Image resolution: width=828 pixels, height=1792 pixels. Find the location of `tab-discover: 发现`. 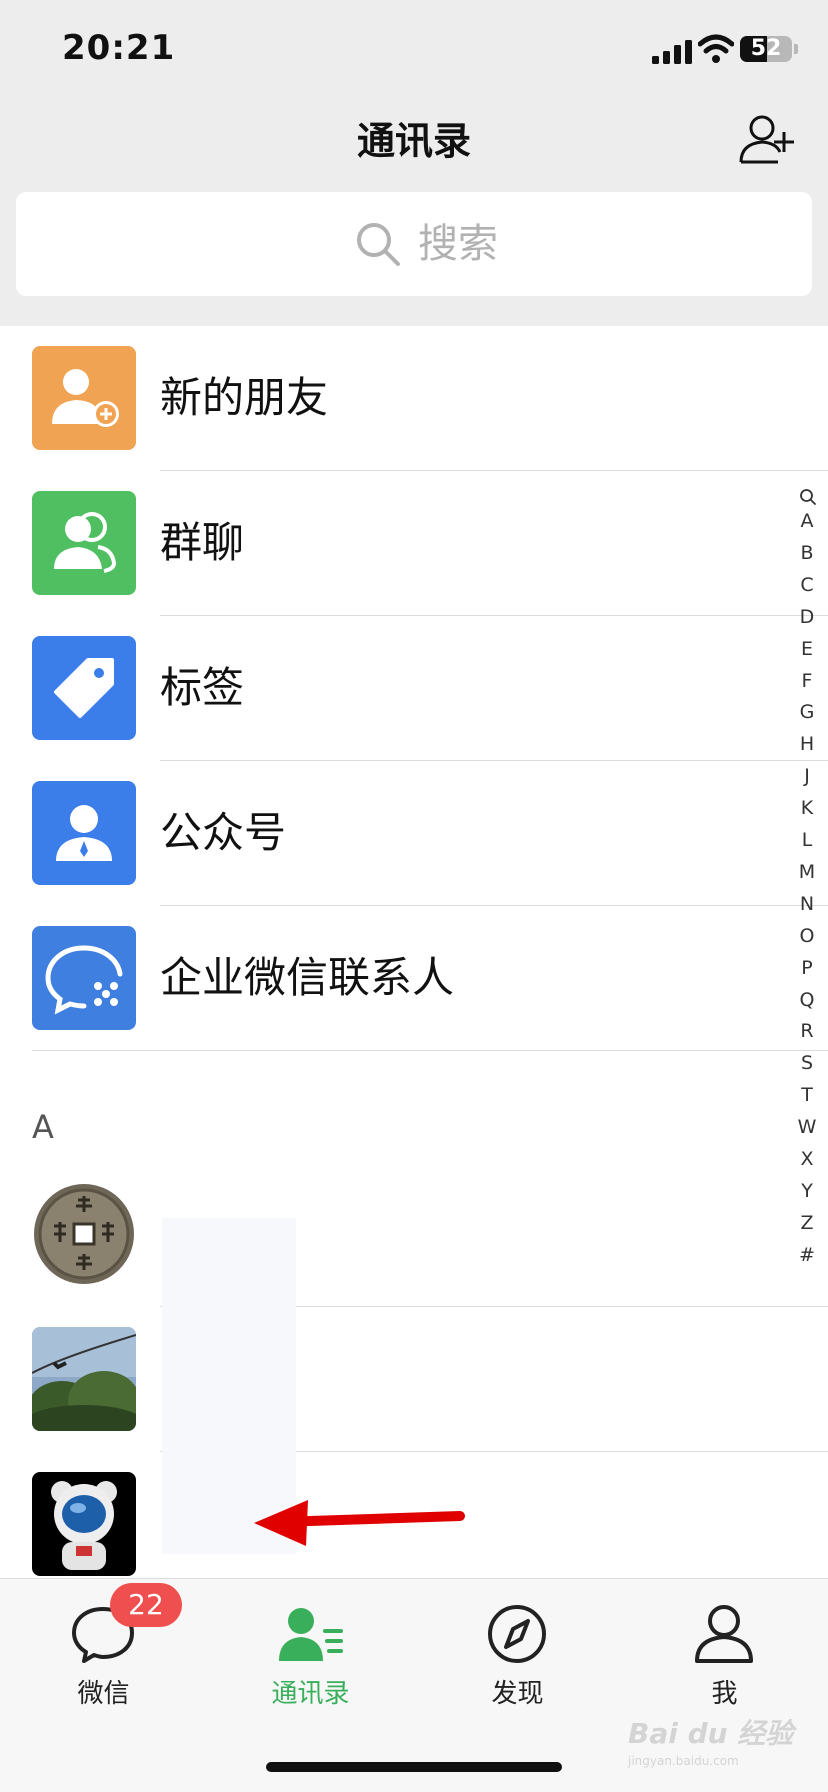

tab-discover: 发现 is located at coordinates (517, 1649).